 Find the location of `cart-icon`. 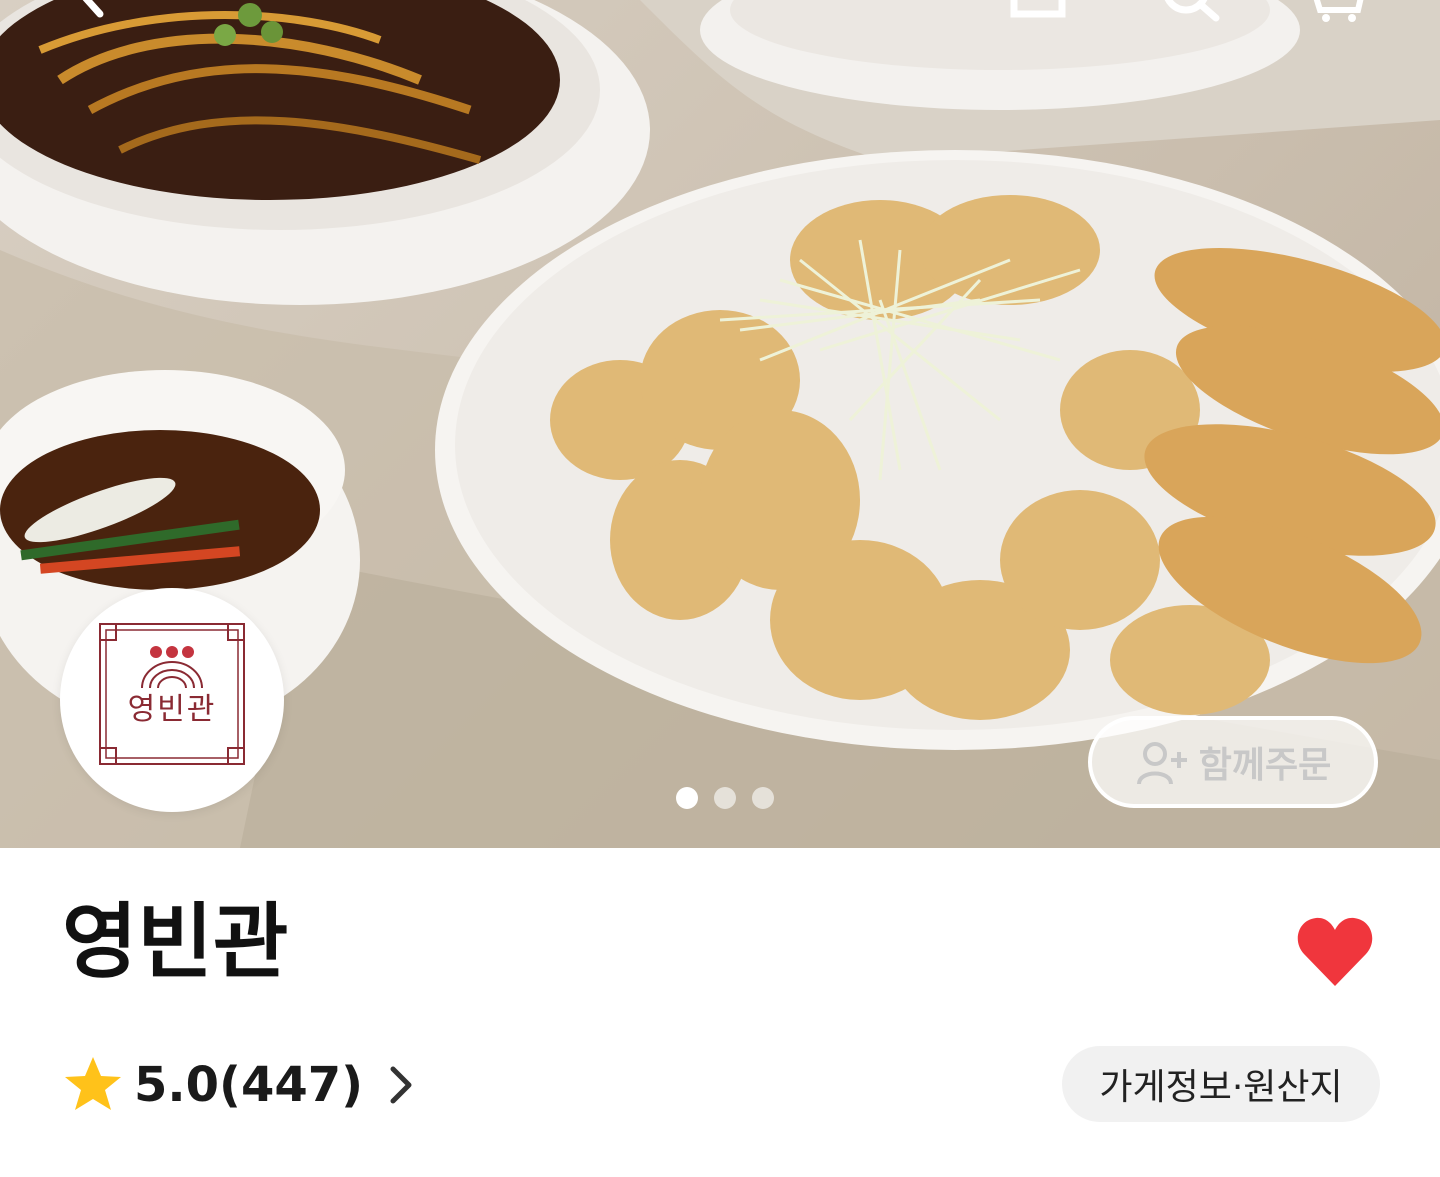

cart-icon is located at coordinates (1338, 11).